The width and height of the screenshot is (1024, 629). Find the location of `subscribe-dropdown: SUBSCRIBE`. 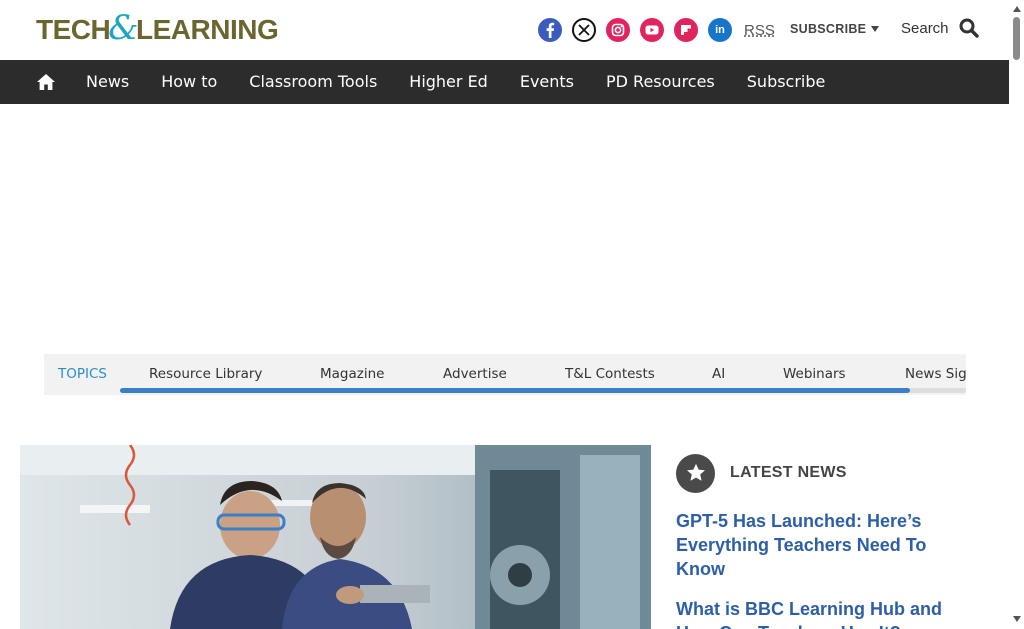

subscribe-dropdown: SUBSCRIBE is located at coordinates (835, 29).